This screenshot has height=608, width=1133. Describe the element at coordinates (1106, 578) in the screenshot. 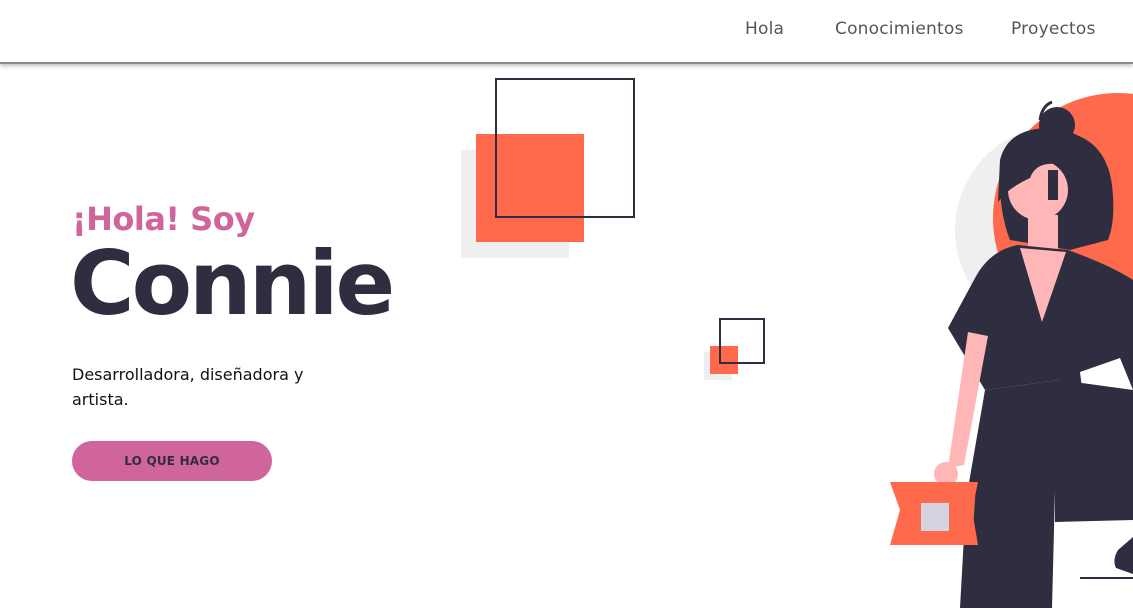

I see `floor-line` at that location.